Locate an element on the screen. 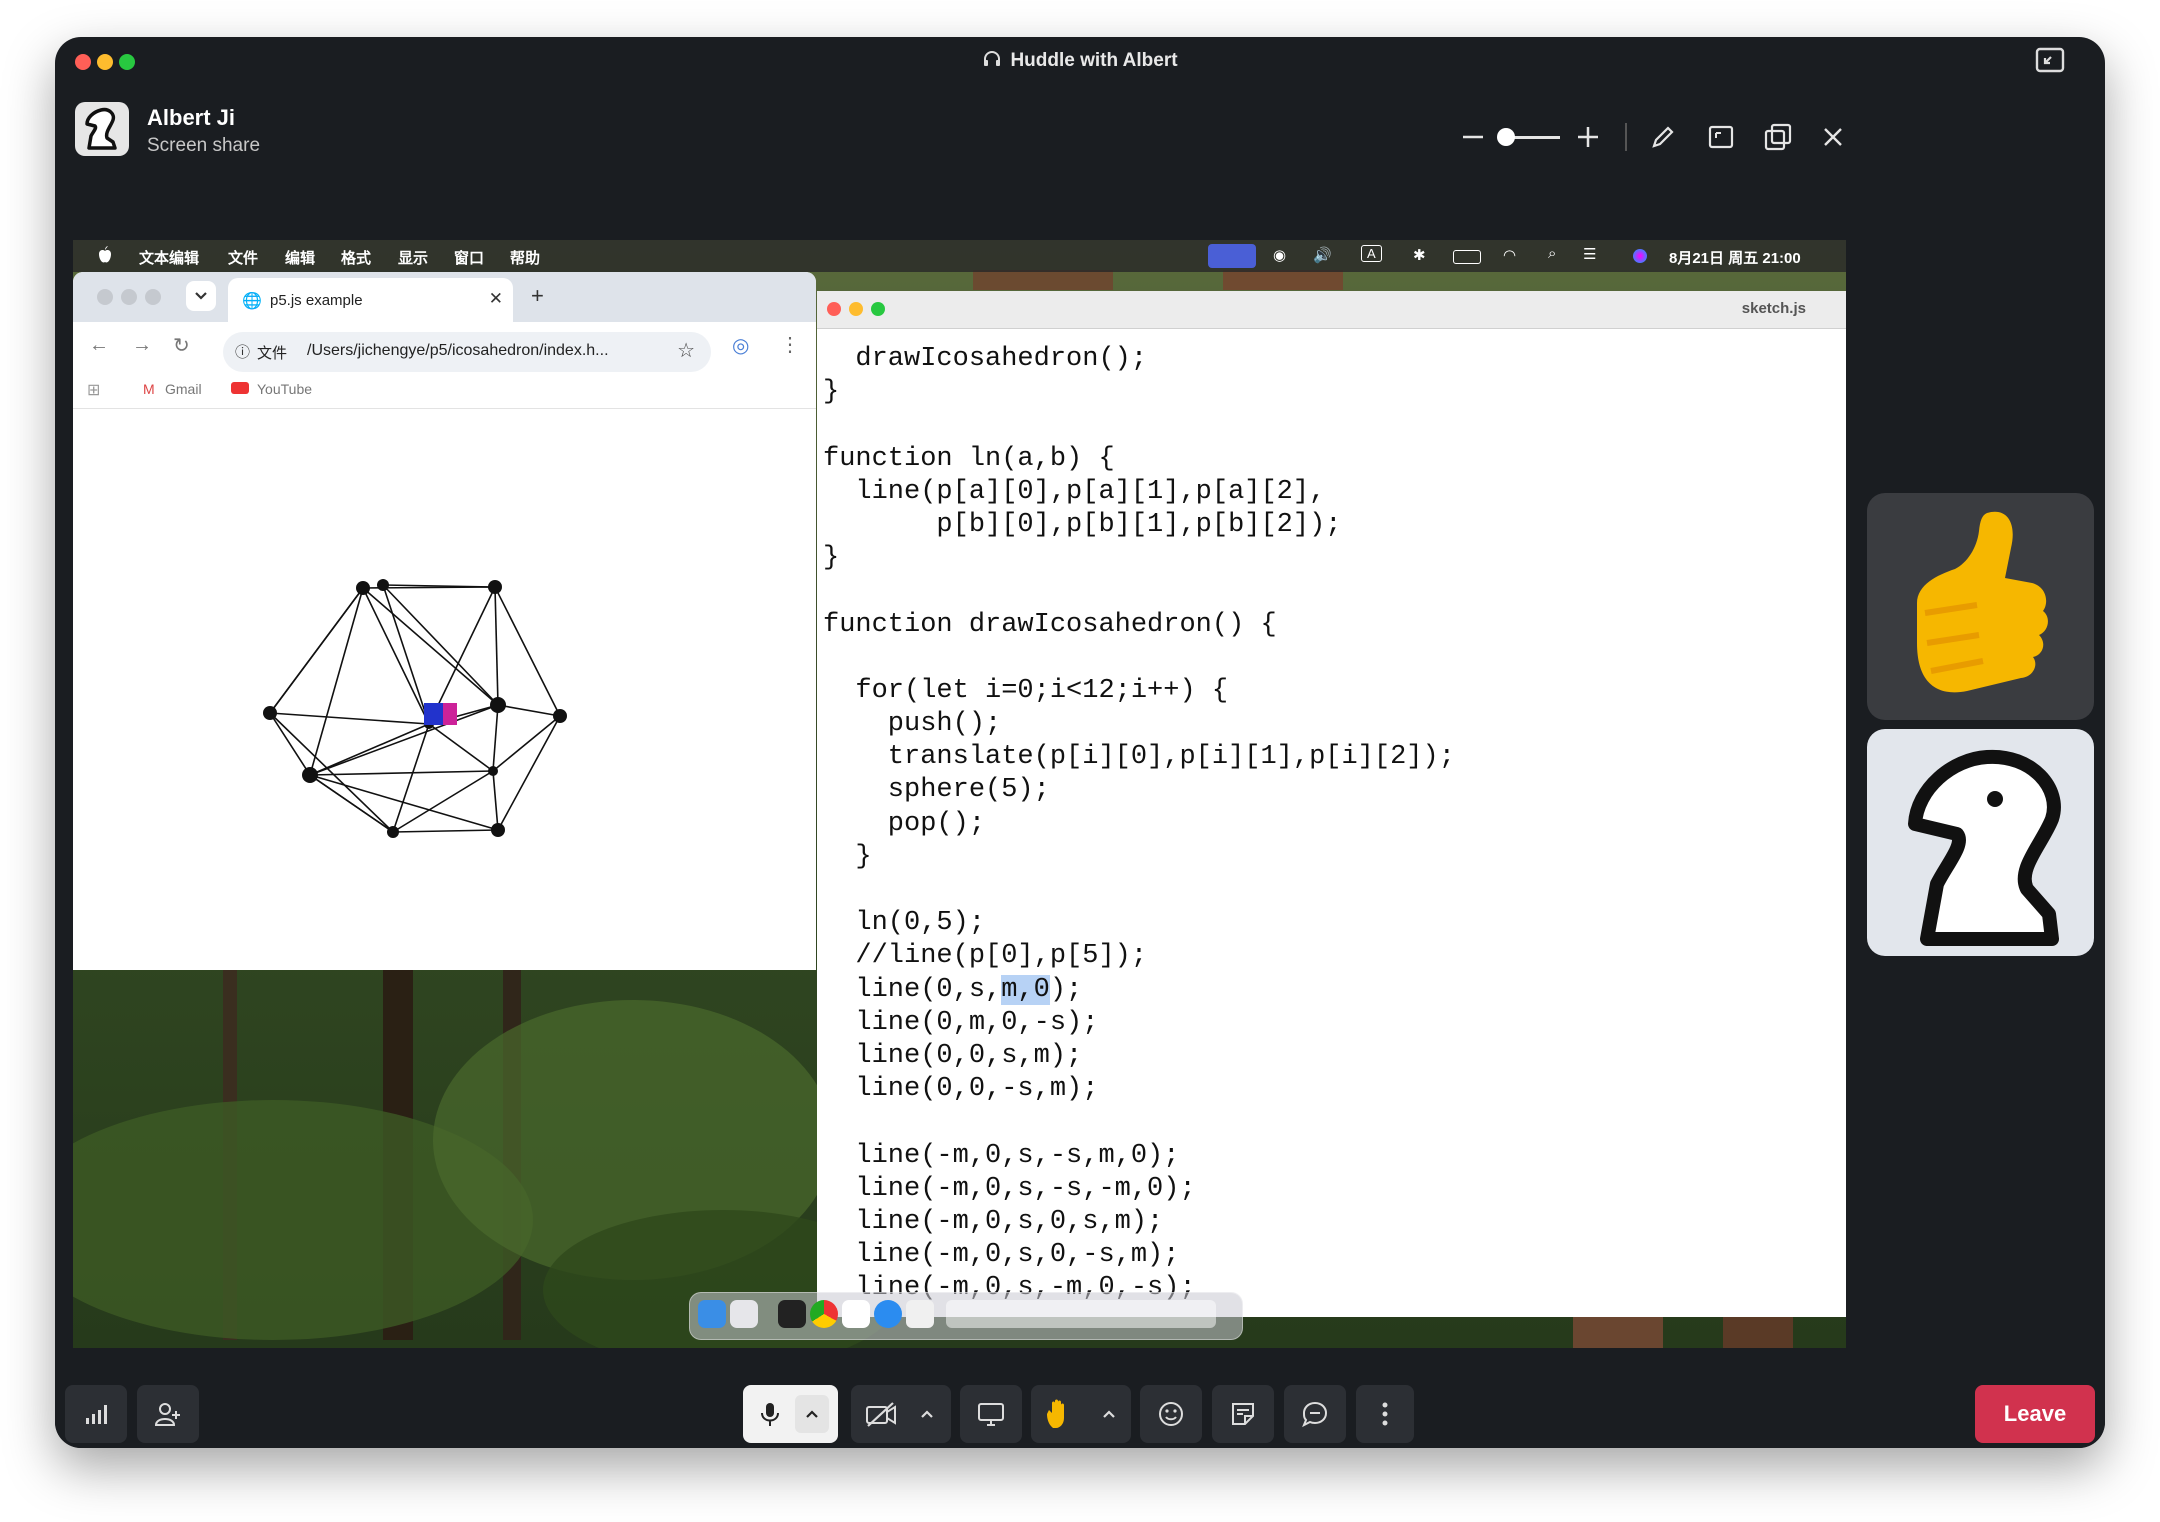  participant-tile-albert is located at coordinates (1980, 842).